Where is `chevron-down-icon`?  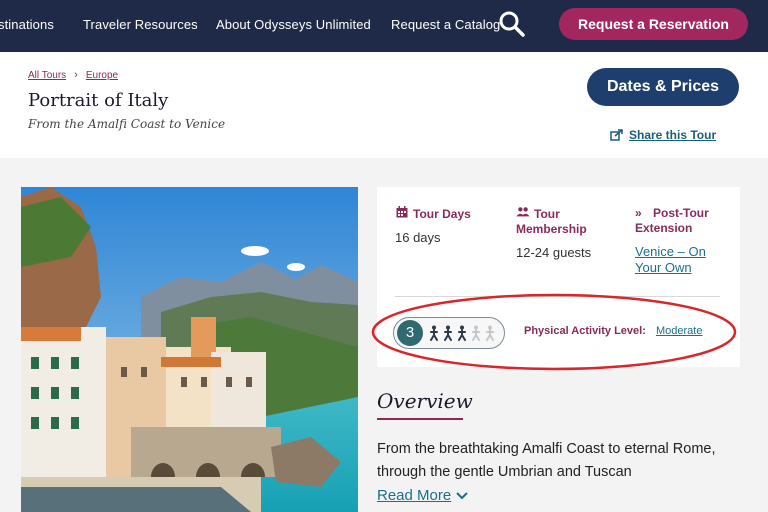 chevron-down-icon is located at coordinates (462, 495).